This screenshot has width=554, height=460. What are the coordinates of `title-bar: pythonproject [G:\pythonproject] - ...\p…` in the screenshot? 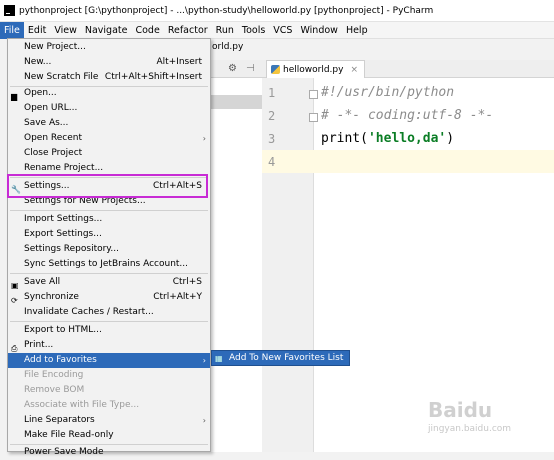 It's located at (277, 11).